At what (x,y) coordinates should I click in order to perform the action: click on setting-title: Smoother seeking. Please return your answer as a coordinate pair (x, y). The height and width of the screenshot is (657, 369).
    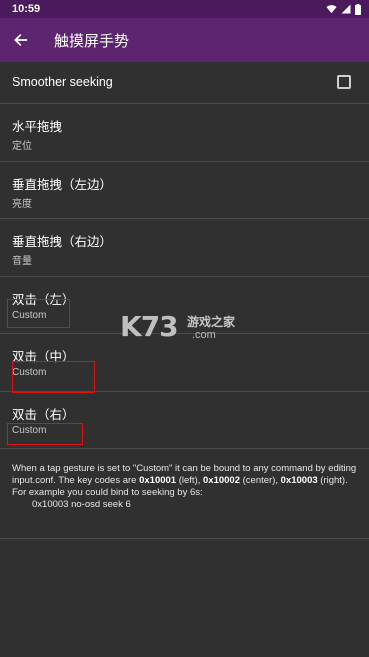
    Looking at the image, I should click on (62, 82).